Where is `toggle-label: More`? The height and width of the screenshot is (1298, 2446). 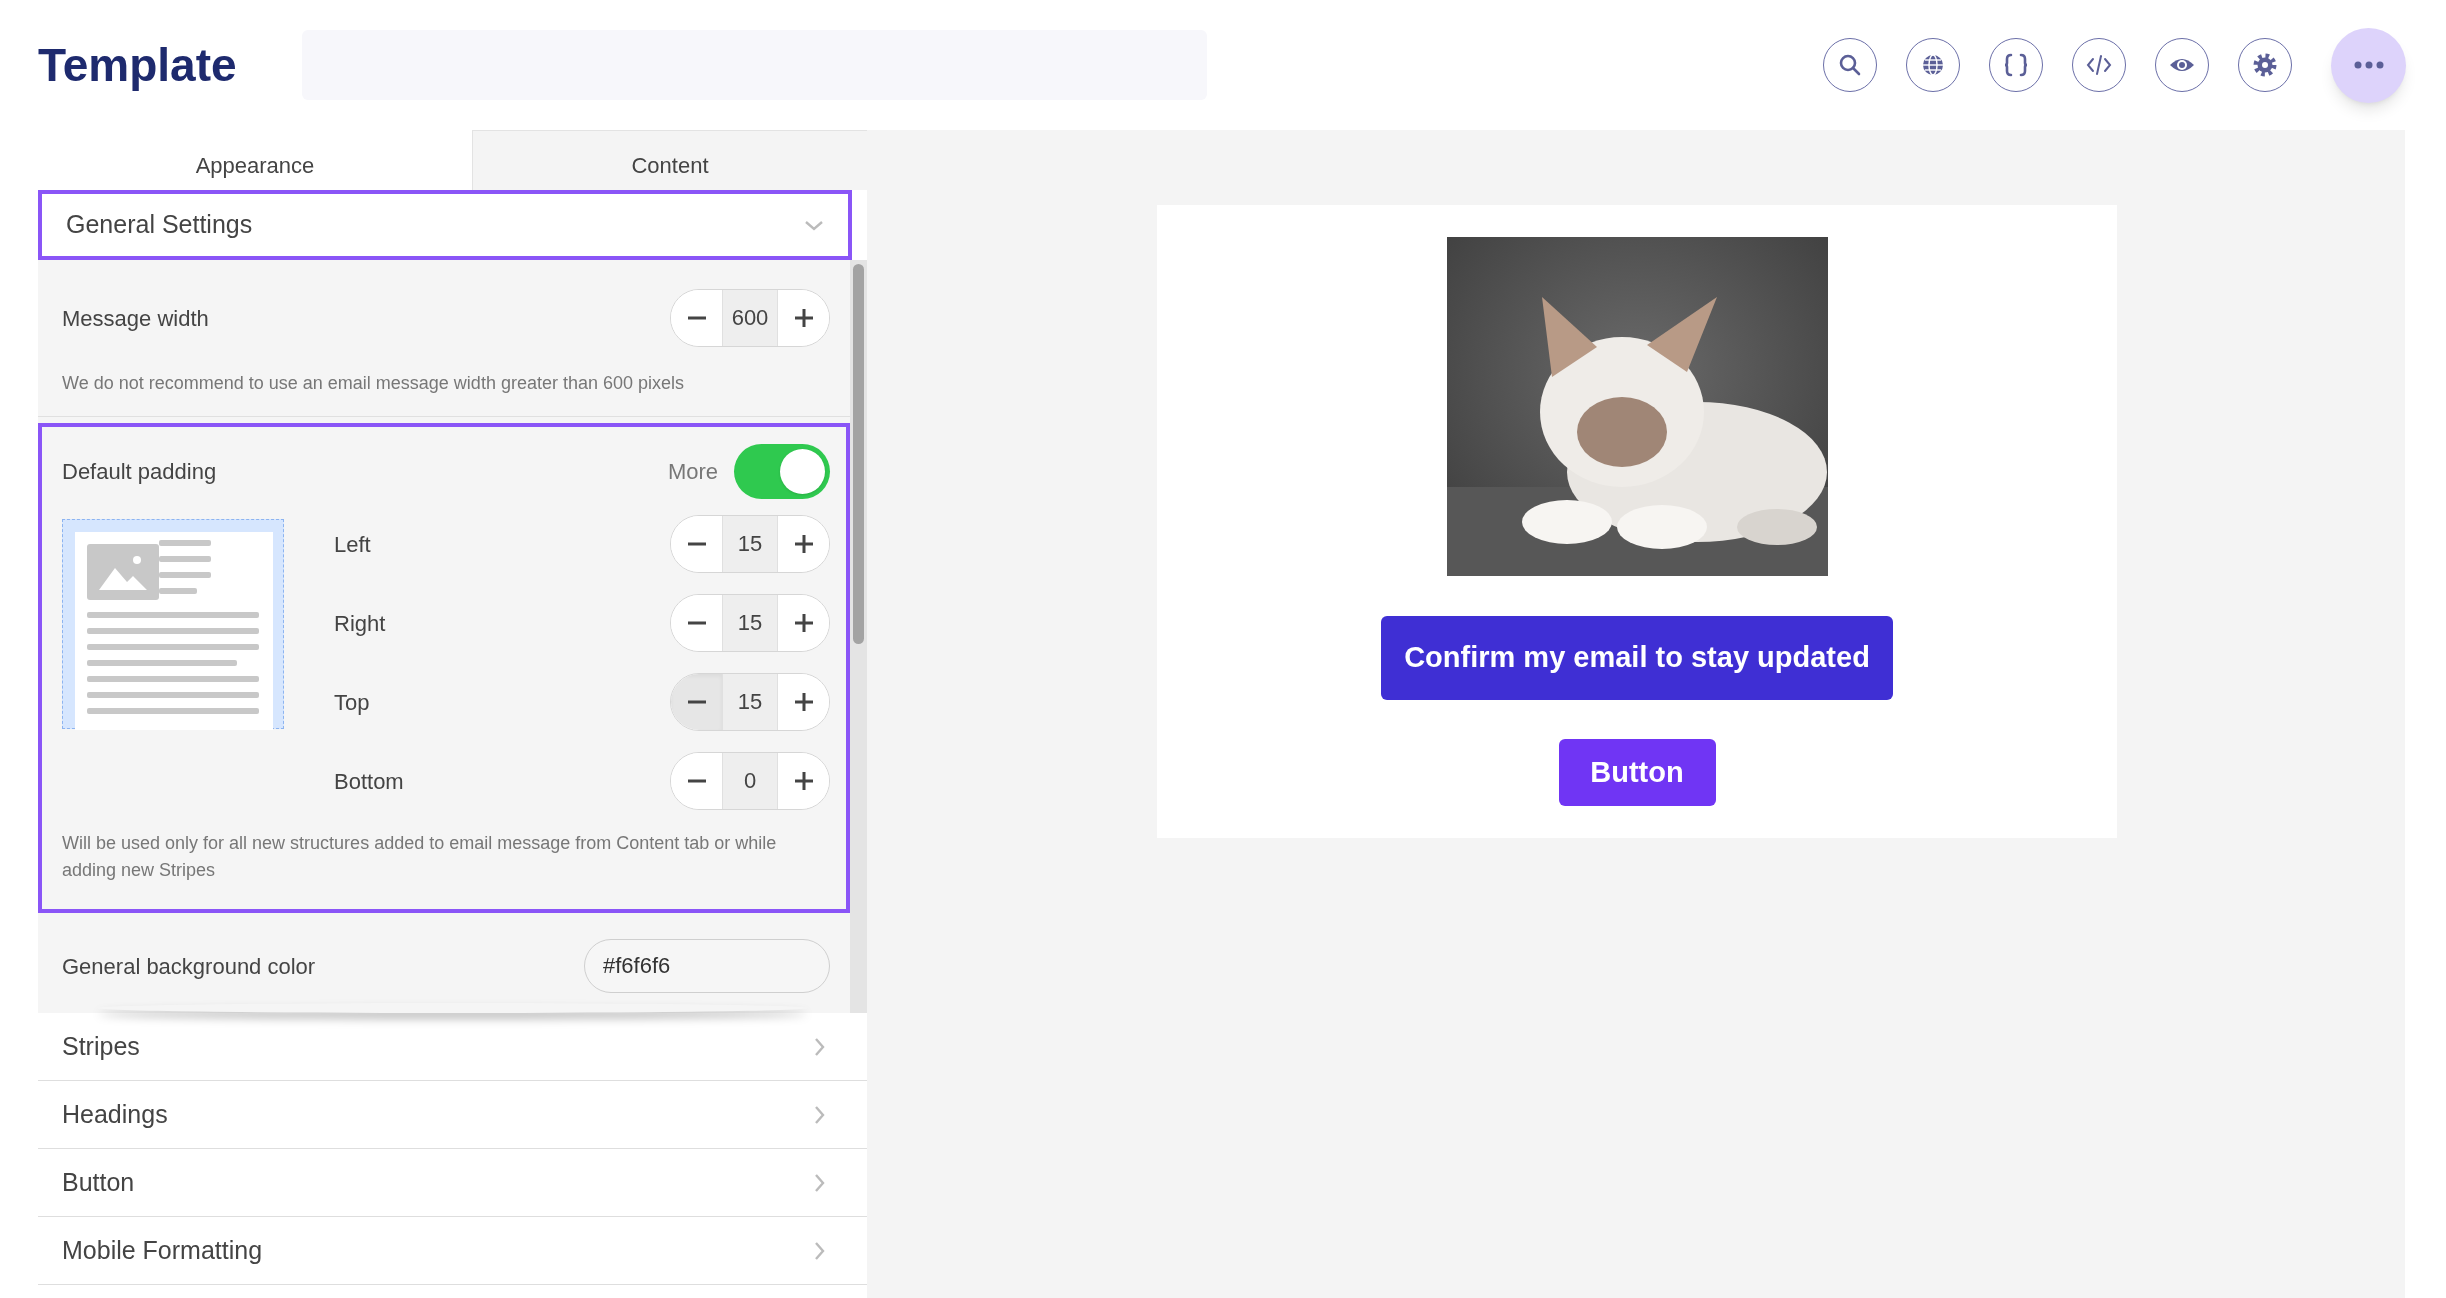 toggle-label: More is located at coordinates (692, 471).